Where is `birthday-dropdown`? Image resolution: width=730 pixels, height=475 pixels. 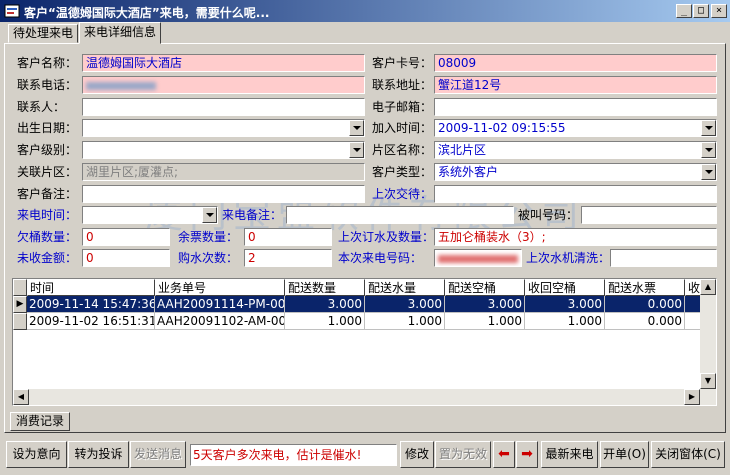
birthday-dropdown is located at coordinates (223, 128).